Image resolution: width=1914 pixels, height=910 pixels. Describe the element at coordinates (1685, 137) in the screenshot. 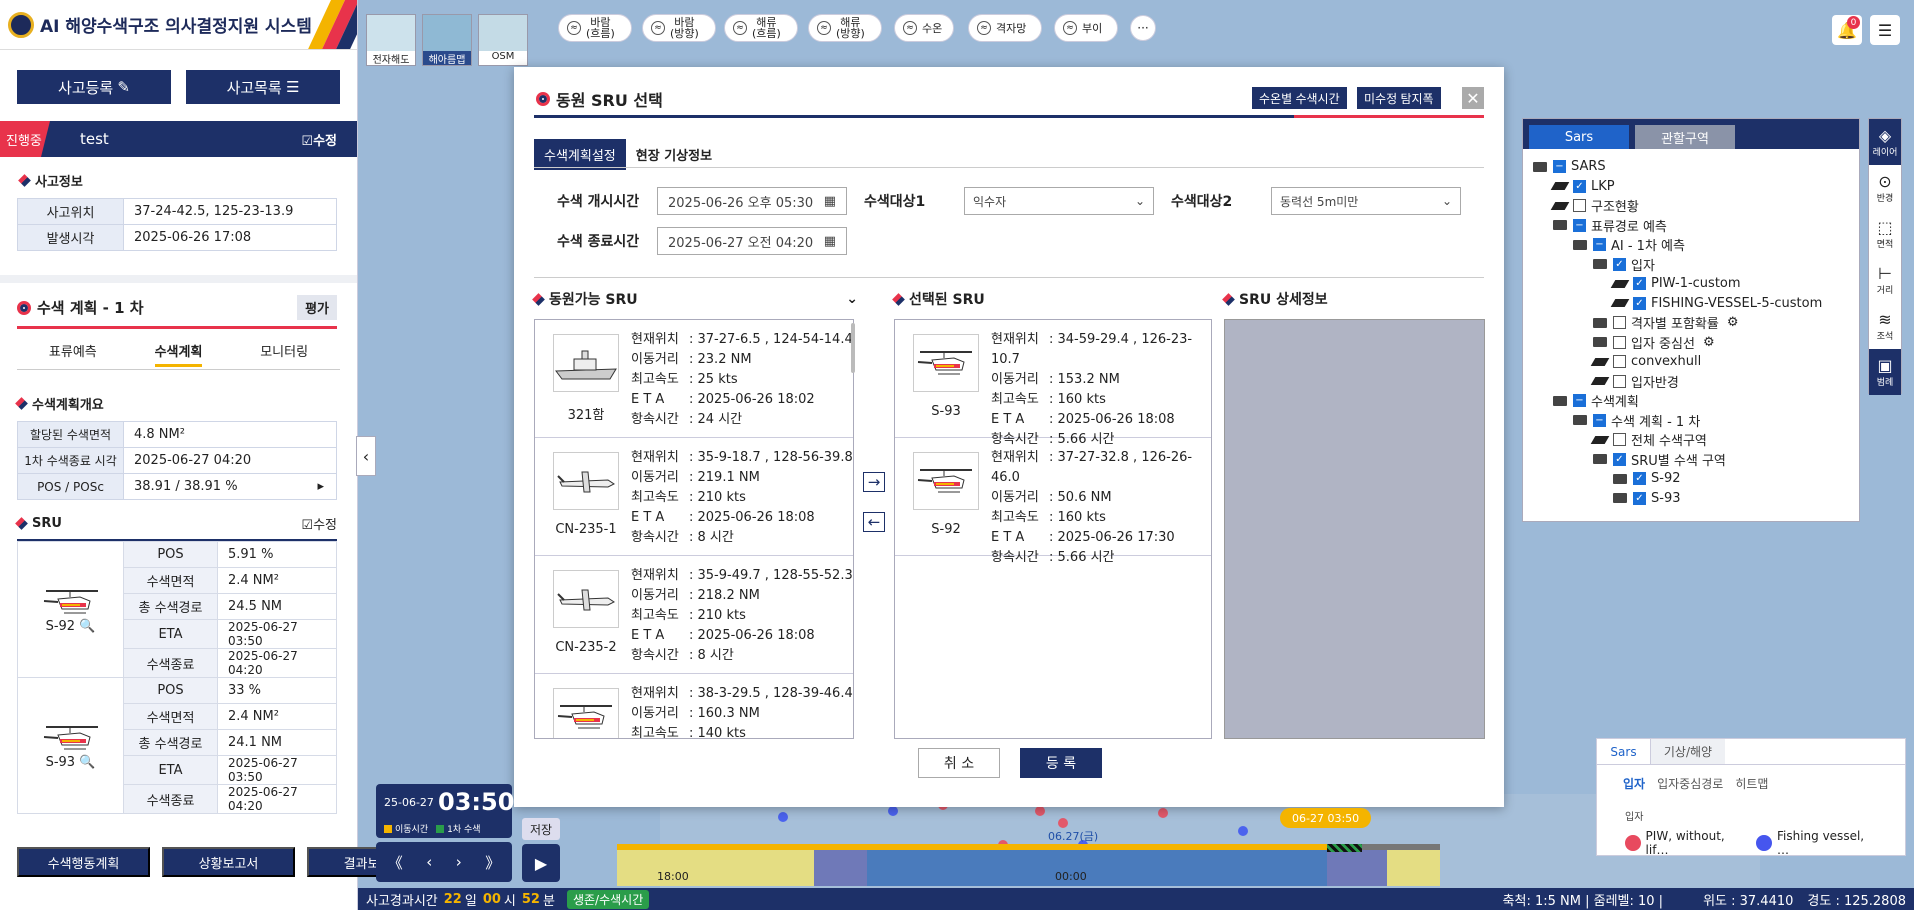

I see `tab-jurisdiction: 관할구역` at that location.